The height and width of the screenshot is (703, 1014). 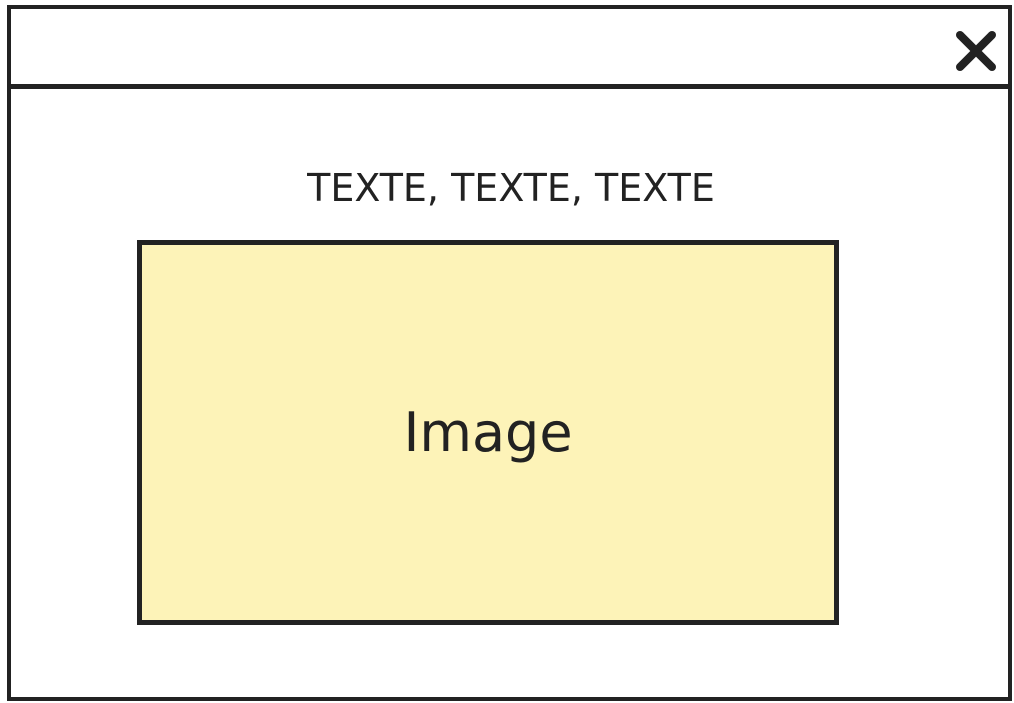 What do you see at coordinates (511, 188) in the screenshot?
I see `dialog-caption: TEXTE, TEXTE, TEXTE` at bounding box center [511, 188].